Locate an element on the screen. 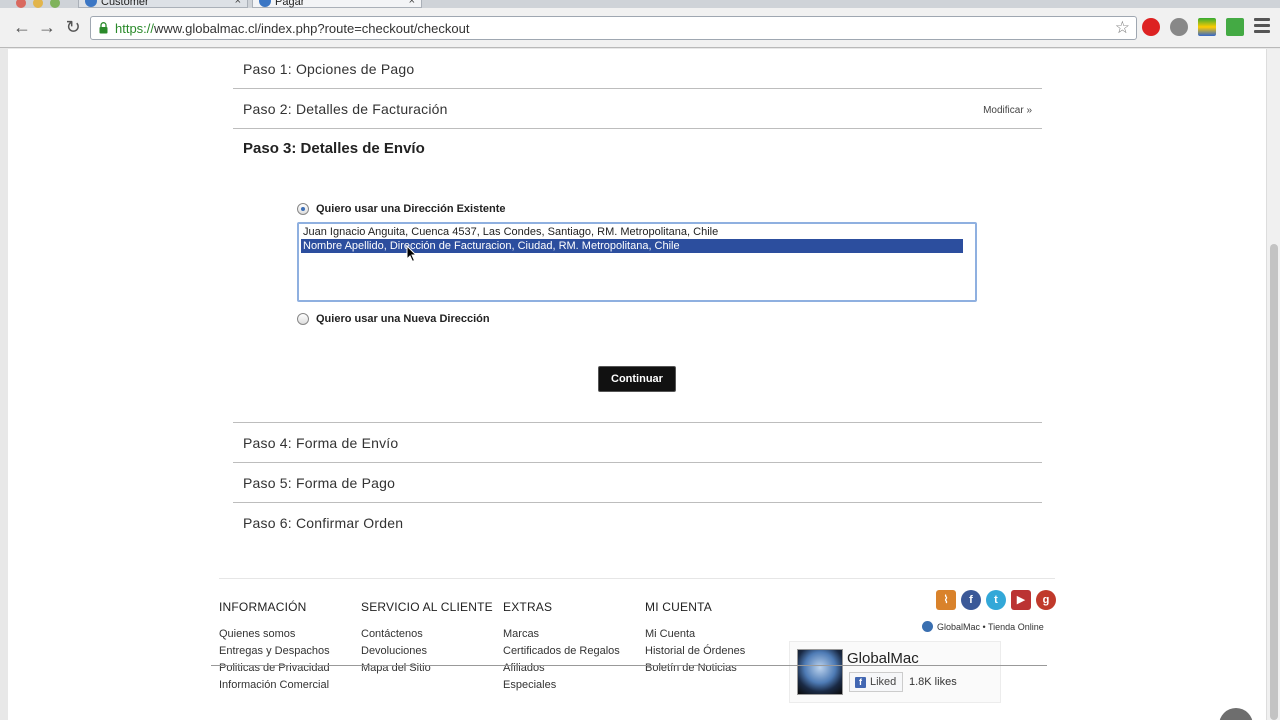  youtube-icon: ▶ is located at coordinates (1021, 600).